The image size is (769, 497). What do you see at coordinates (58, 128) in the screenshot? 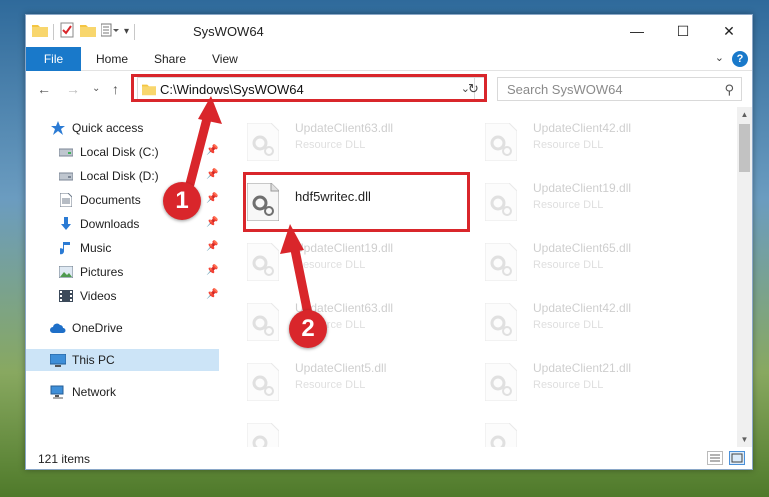
I see `star-icon` at bounding box center [58, 128].